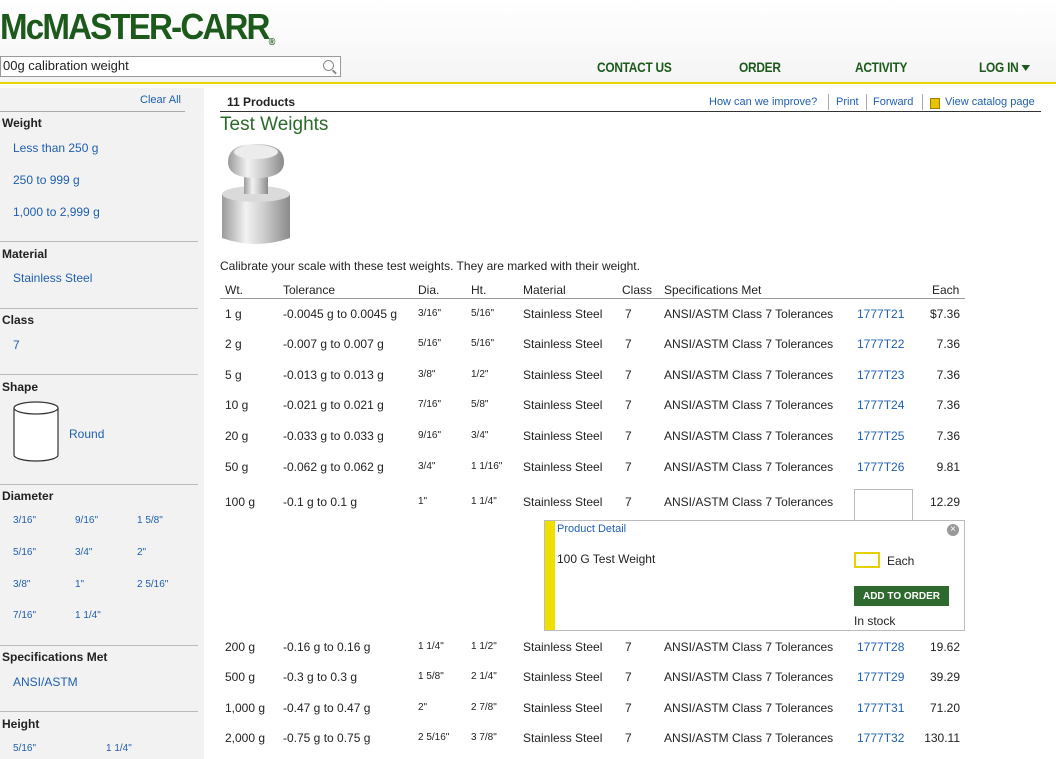 This screenshot has height=759, width=1056. Describe the element at coordinates (83, 552) in the screenshot. I see `filter-diameter-option: 3/4"` at that location.